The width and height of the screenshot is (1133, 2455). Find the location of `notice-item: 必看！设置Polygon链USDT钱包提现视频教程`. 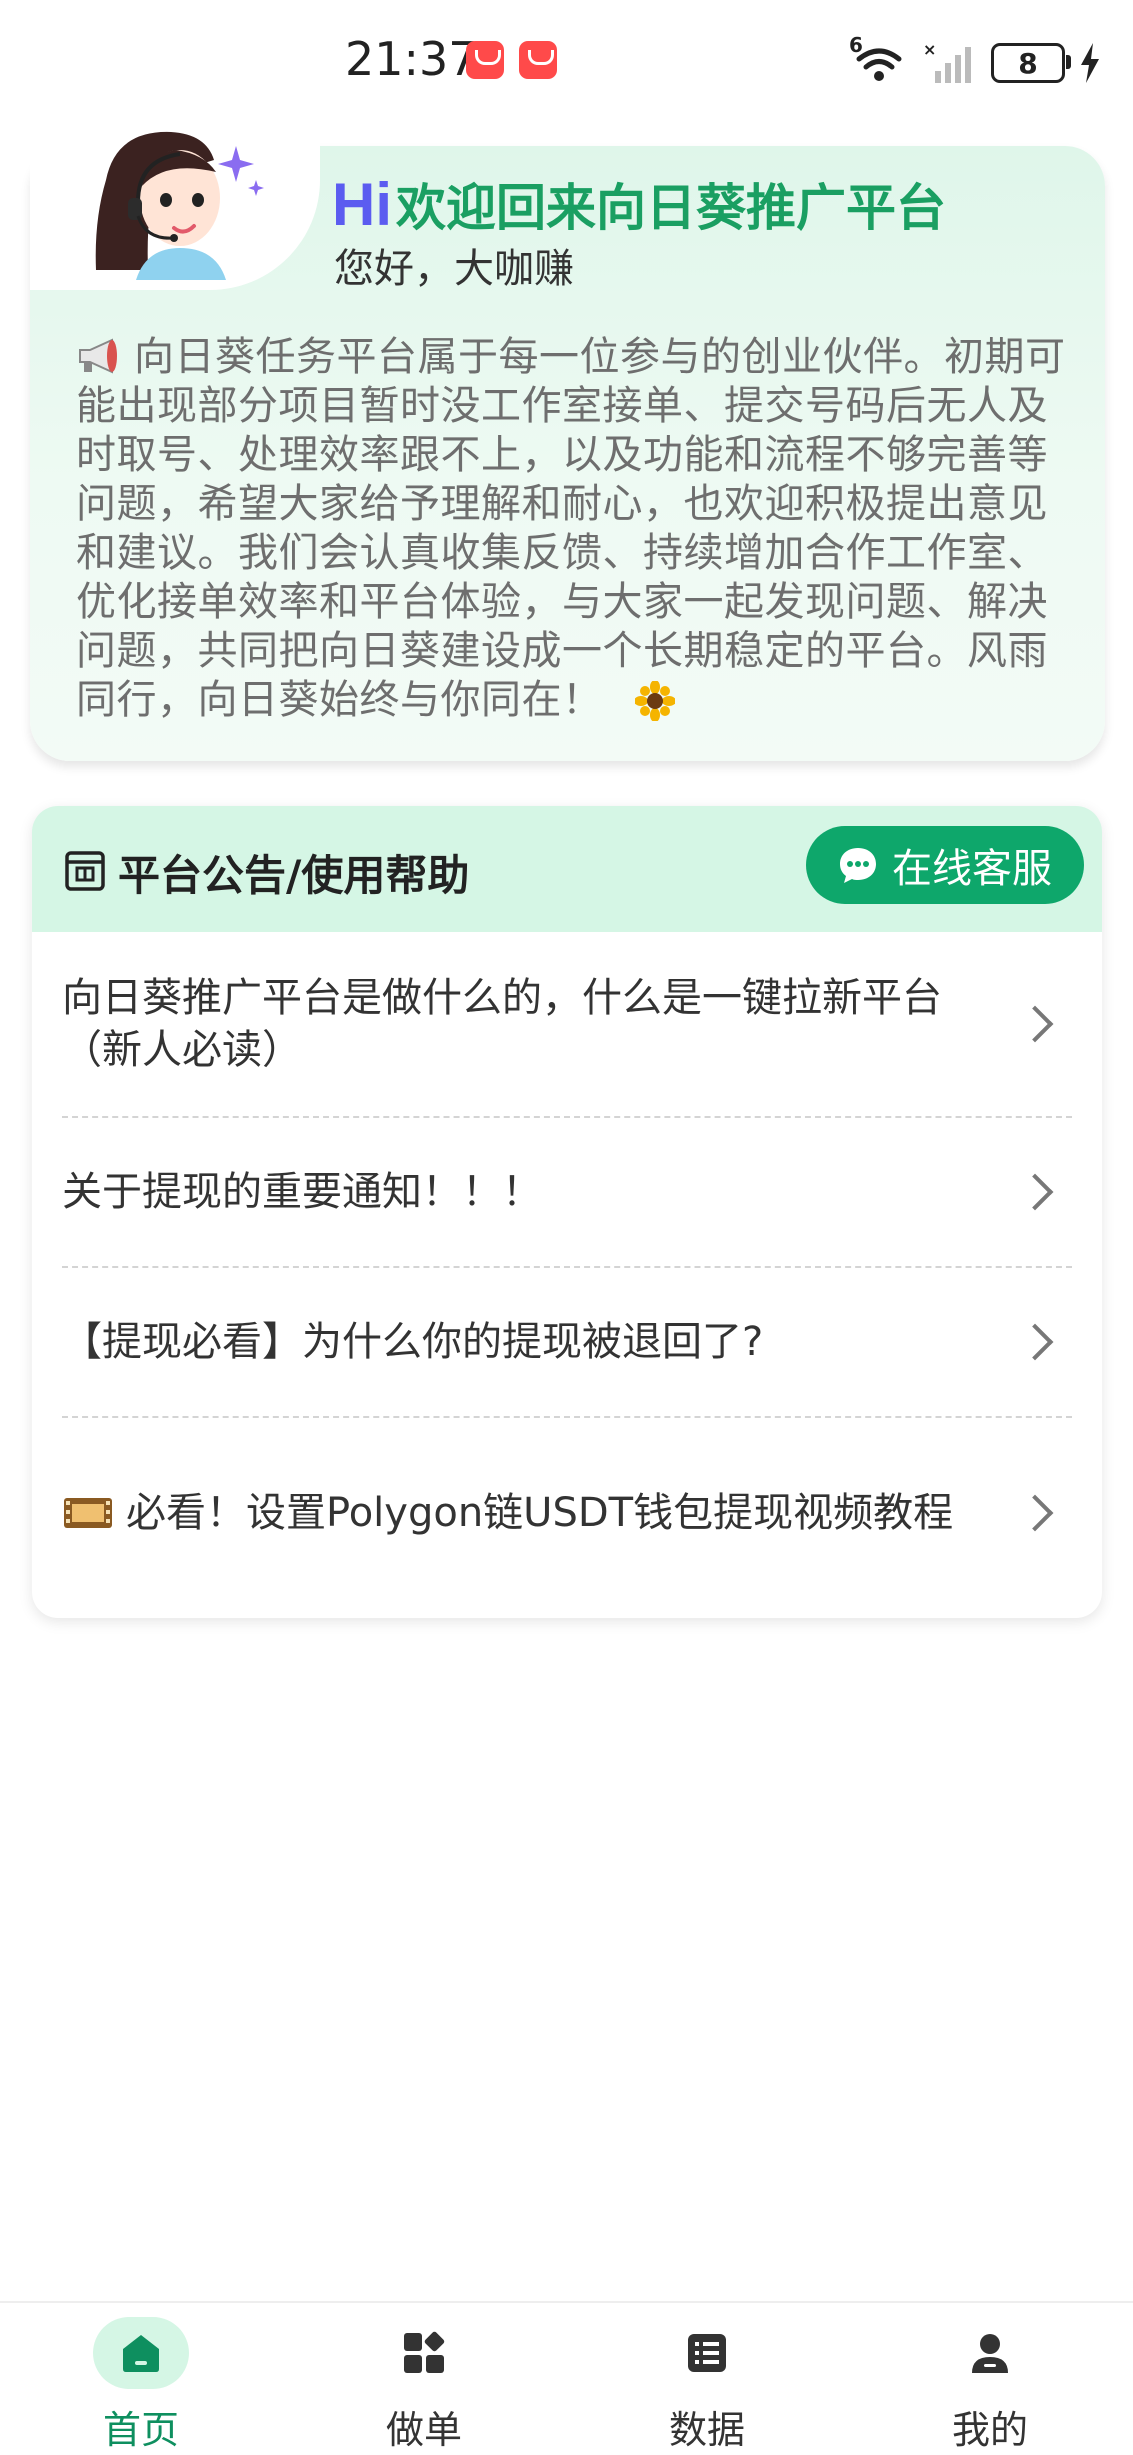

notice-item: 必看！设置Polygon链USDT钱包提现视频教程 is located at coordinates (567, 1513).